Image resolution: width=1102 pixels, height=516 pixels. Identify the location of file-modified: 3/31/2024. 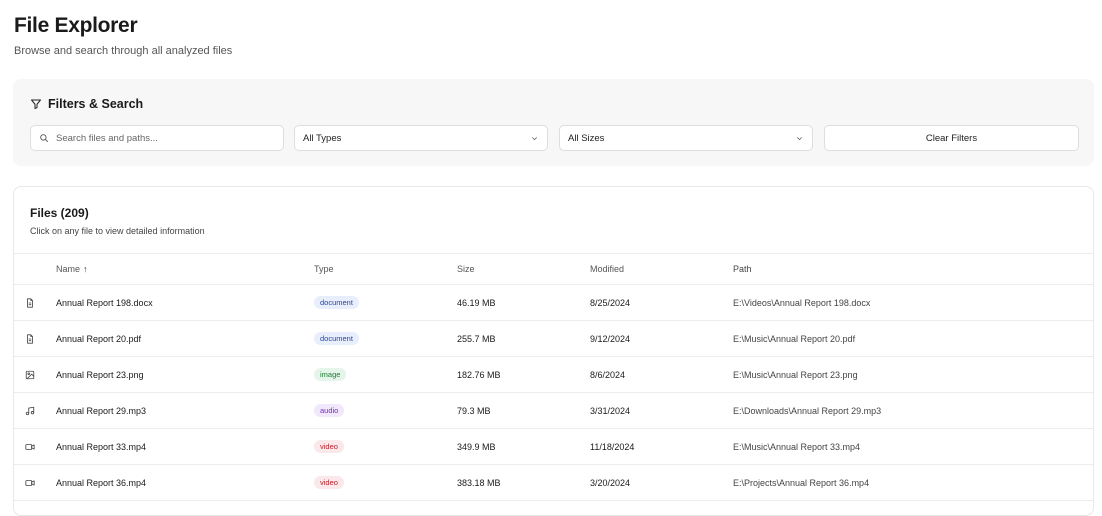
(610, 410).